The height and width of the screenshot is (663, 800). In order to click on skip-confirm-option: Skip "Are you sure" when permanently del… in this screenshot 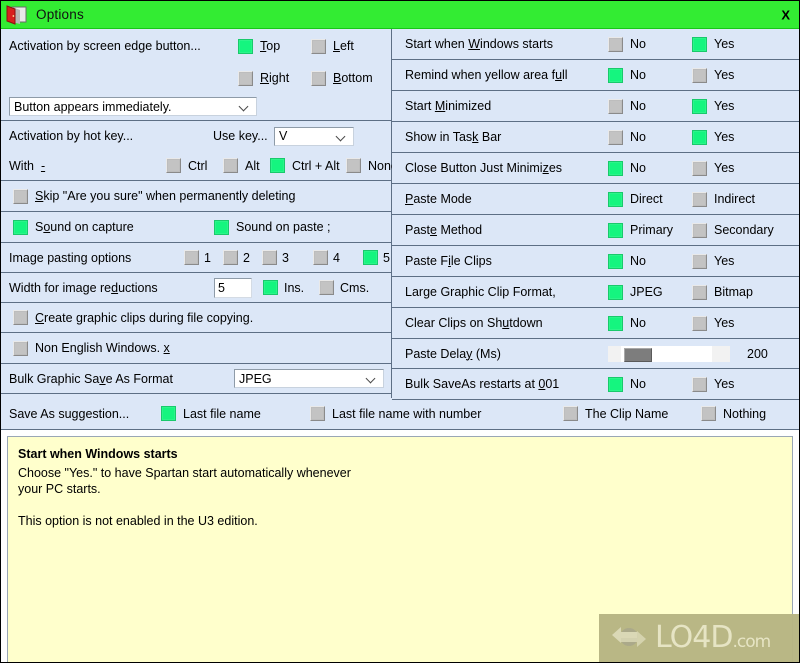, I will do `click(154, 196)`.